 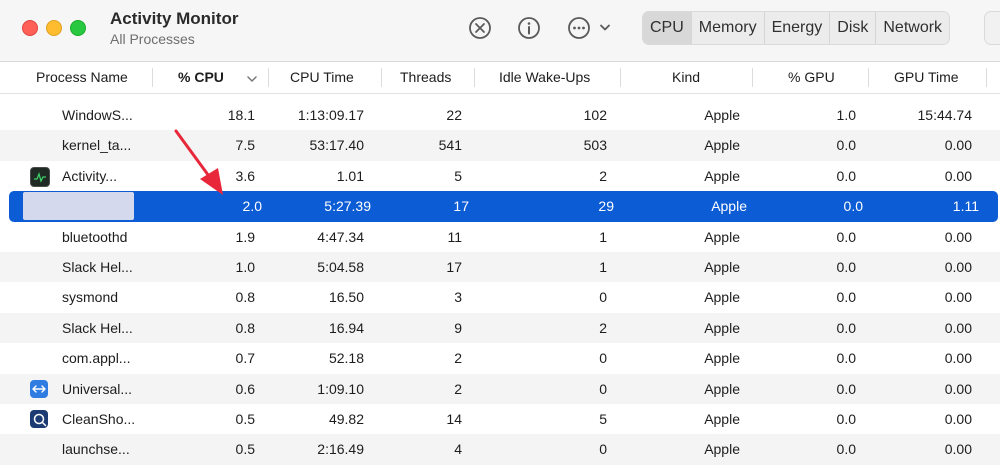 I want to click on table-row: sysmond 0.8 16.50 3 0 Apple 0.0 0.00, so click(x=500, y=297).